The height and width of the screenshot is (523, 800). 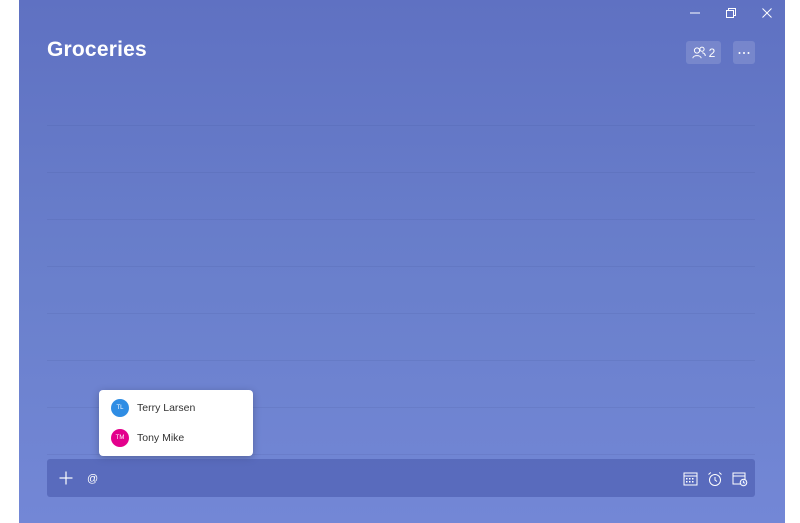 I want to click on close-button, so click(x=767, y=13).